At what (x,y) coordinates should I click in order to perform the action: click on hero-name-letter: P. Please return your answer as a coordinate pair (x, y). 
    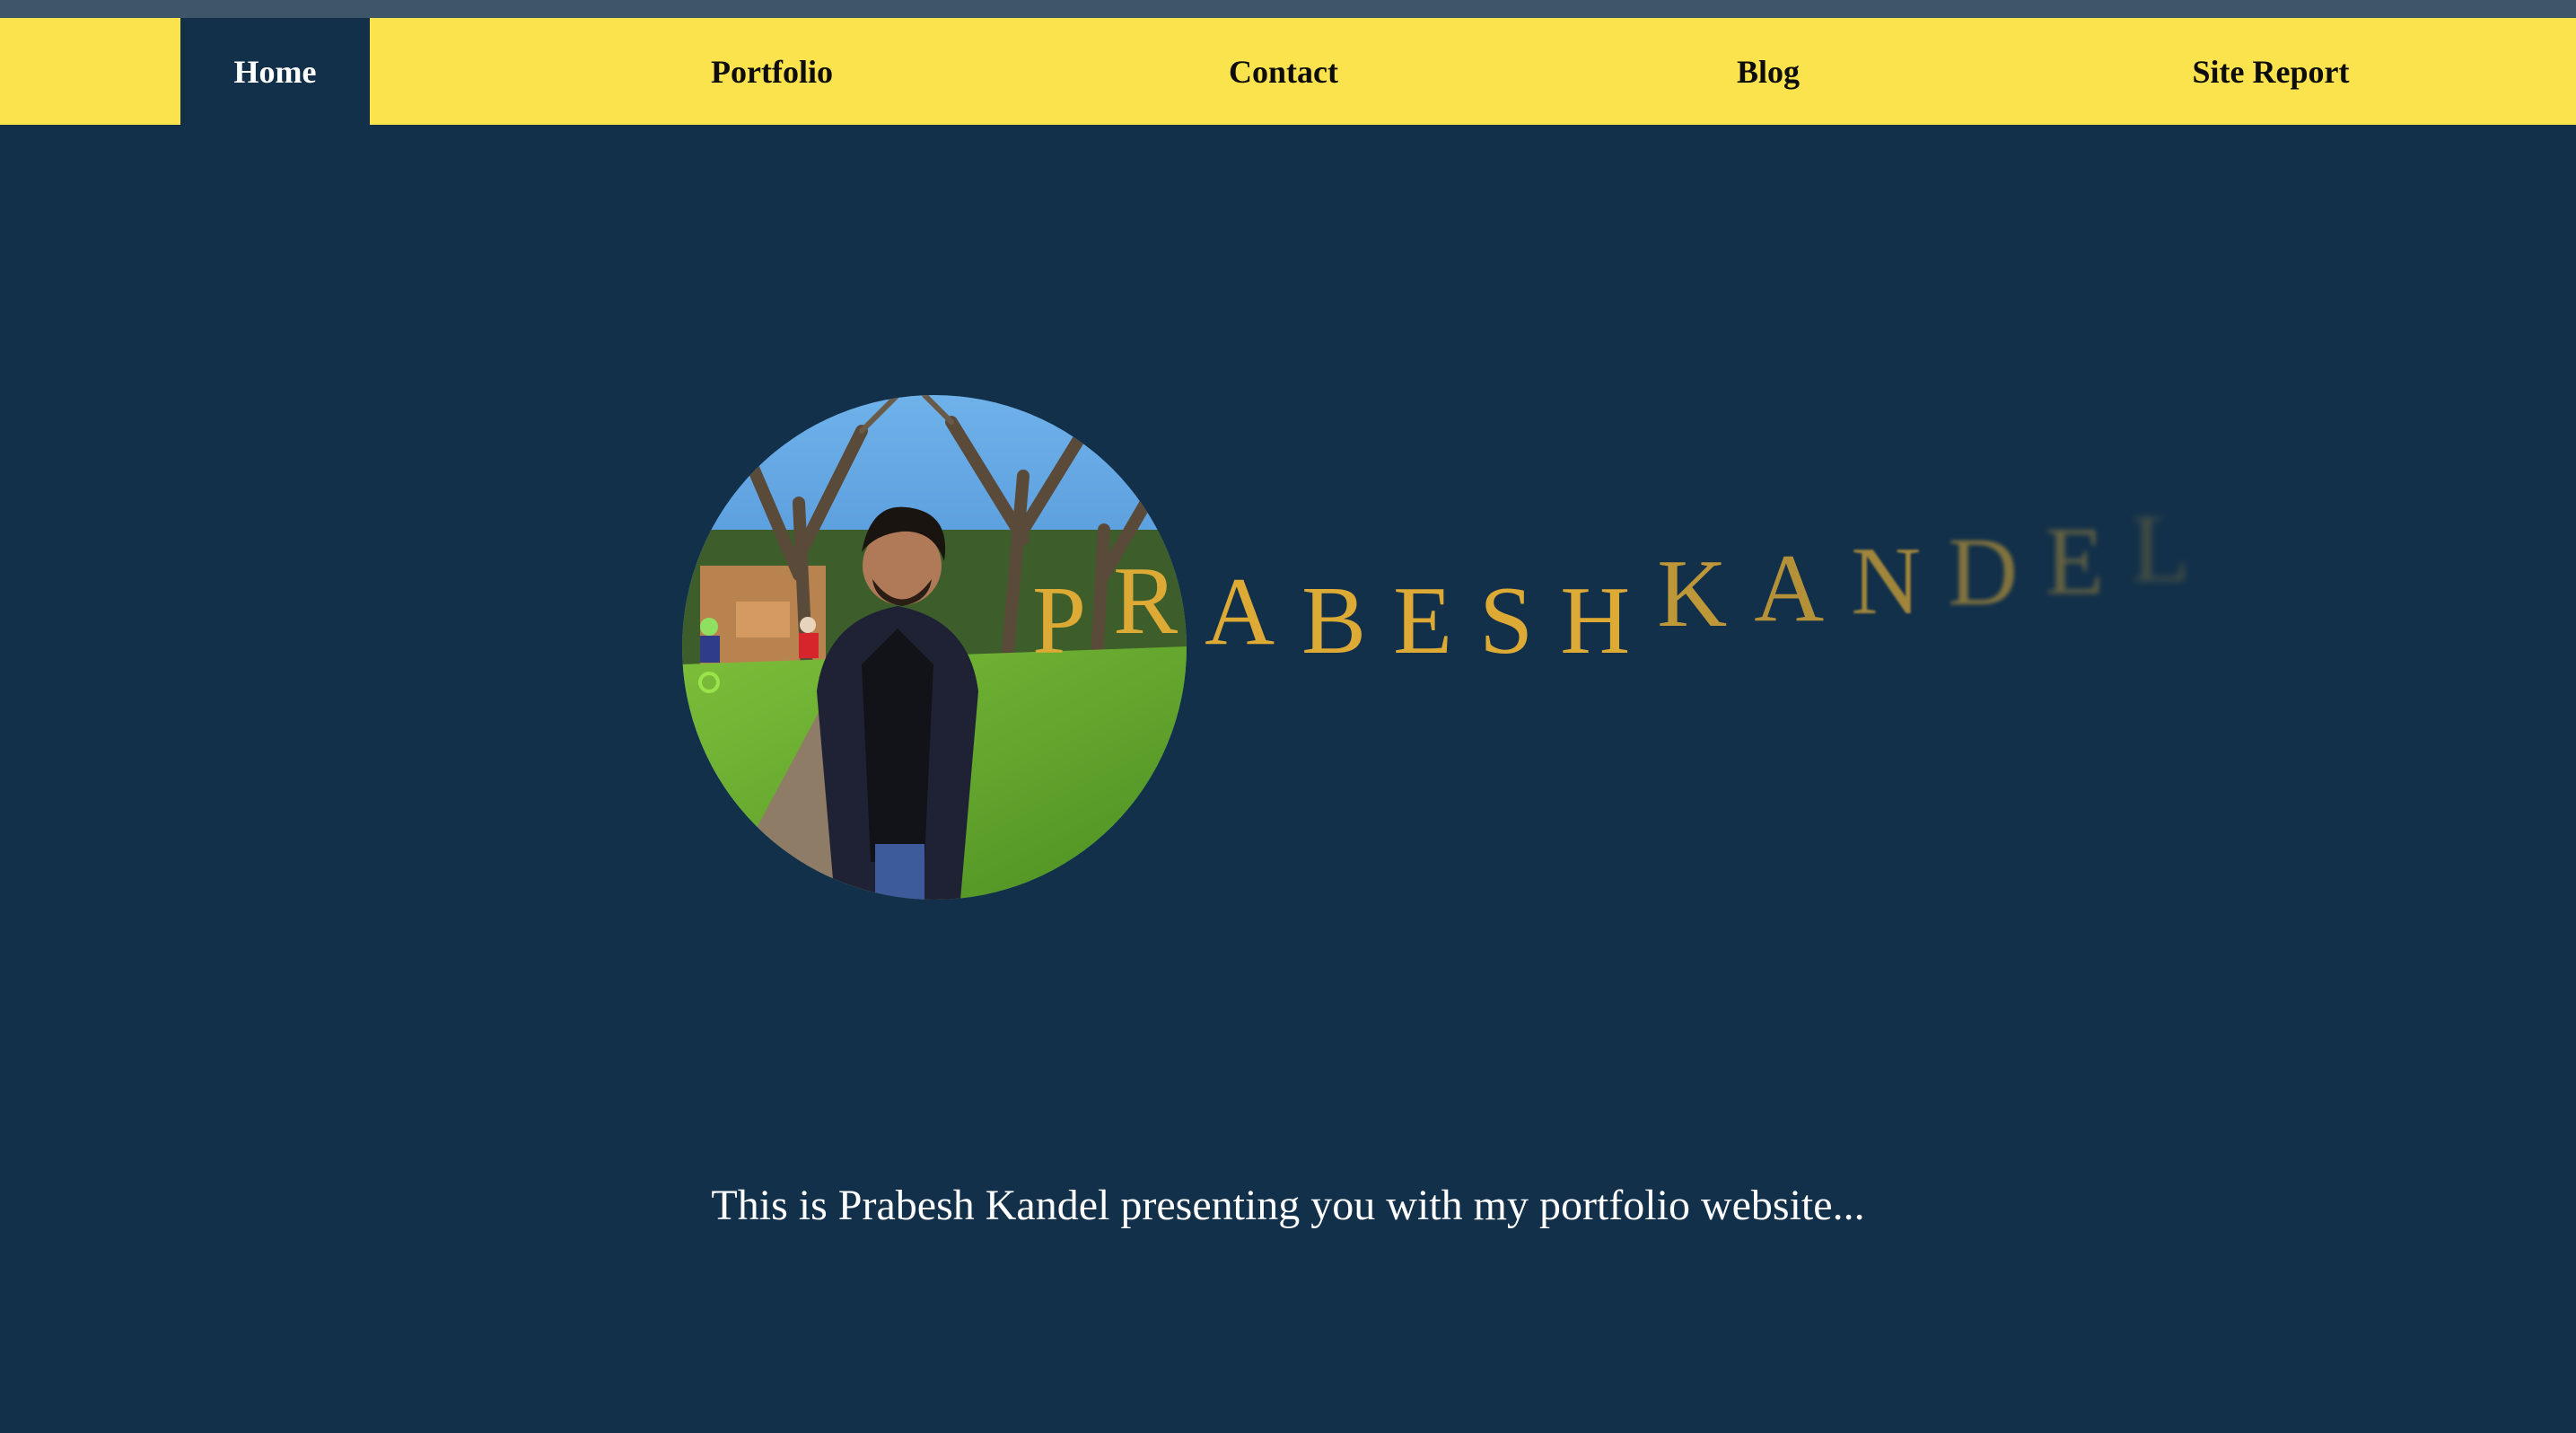
    Looking at the image, I should click on (1073, 620).